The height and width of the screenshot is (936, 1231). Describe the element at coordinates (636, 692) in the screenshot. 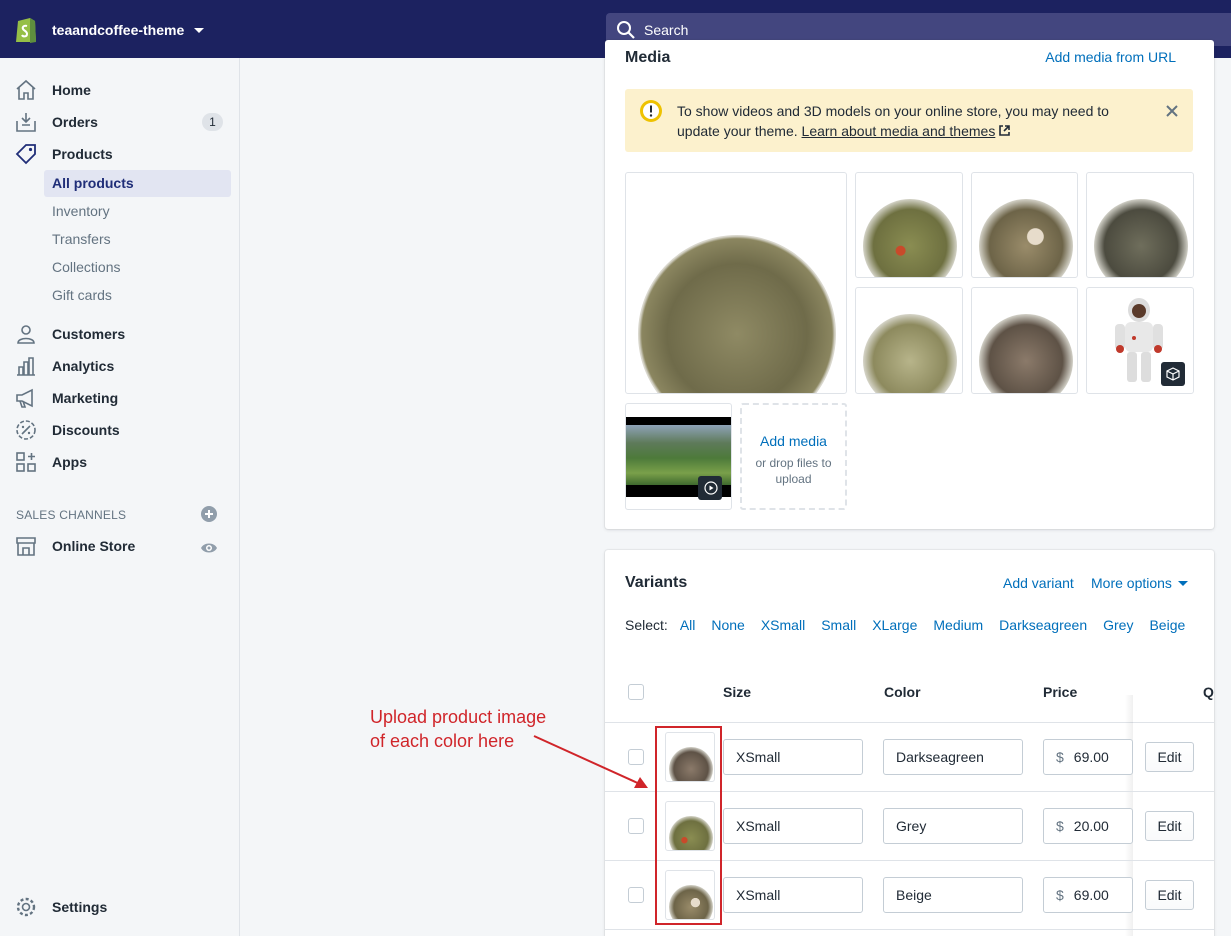

I see `select-all-checkbox` at that location.